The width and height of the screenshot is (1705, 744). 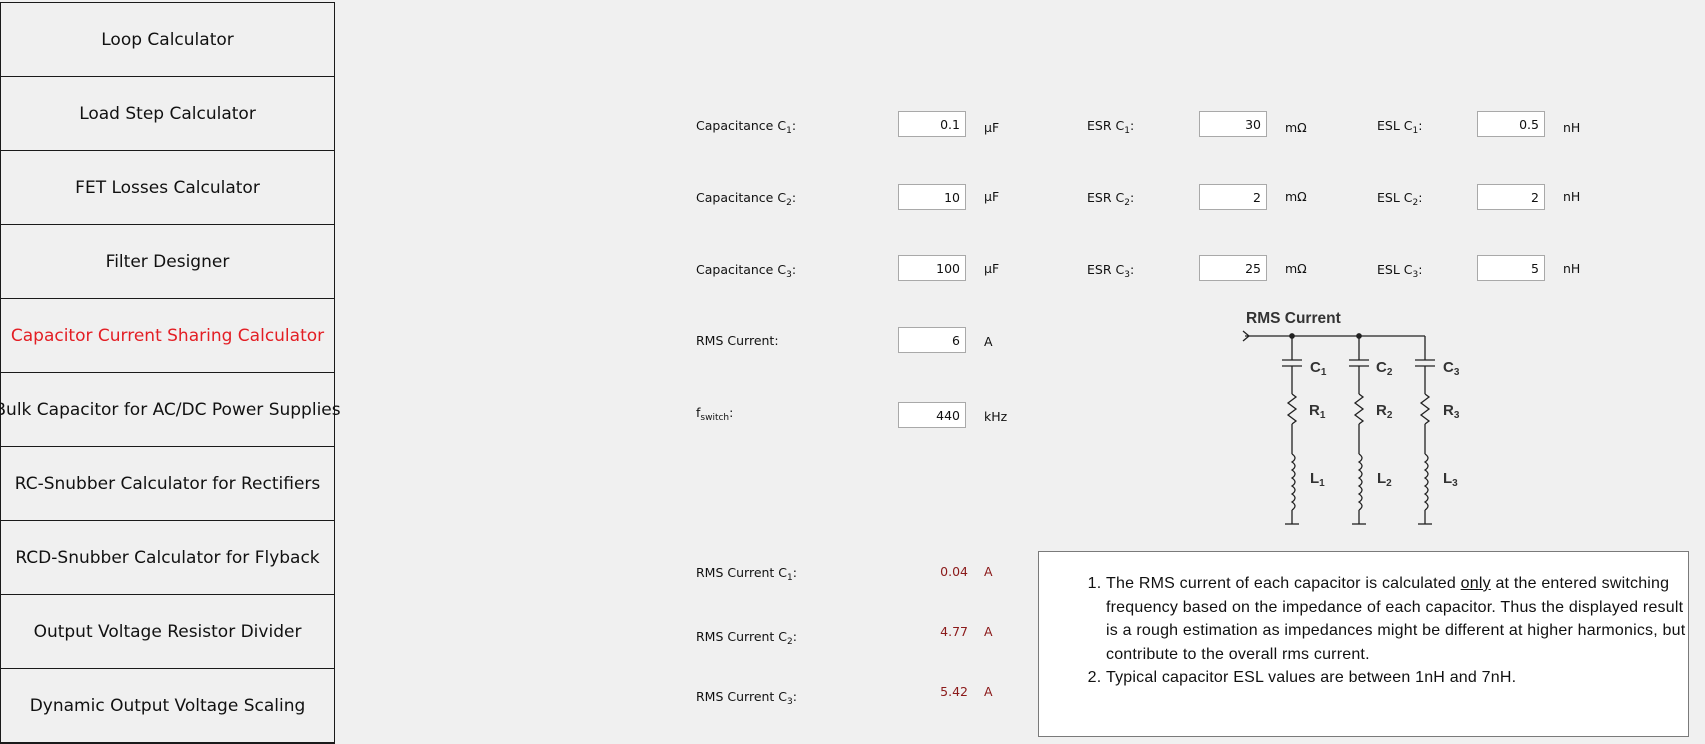 What do you see at coordinates (932, 268) in the screenshot?
I see `capacitance-c3-input` at bounding box center [932, 268].